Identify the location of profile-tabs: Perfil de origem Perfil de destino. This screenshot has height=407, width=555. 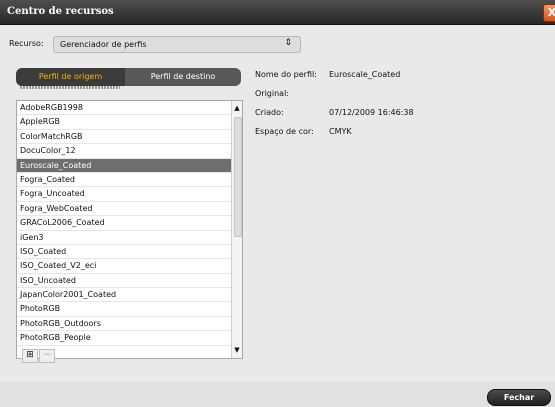
(128, 77).